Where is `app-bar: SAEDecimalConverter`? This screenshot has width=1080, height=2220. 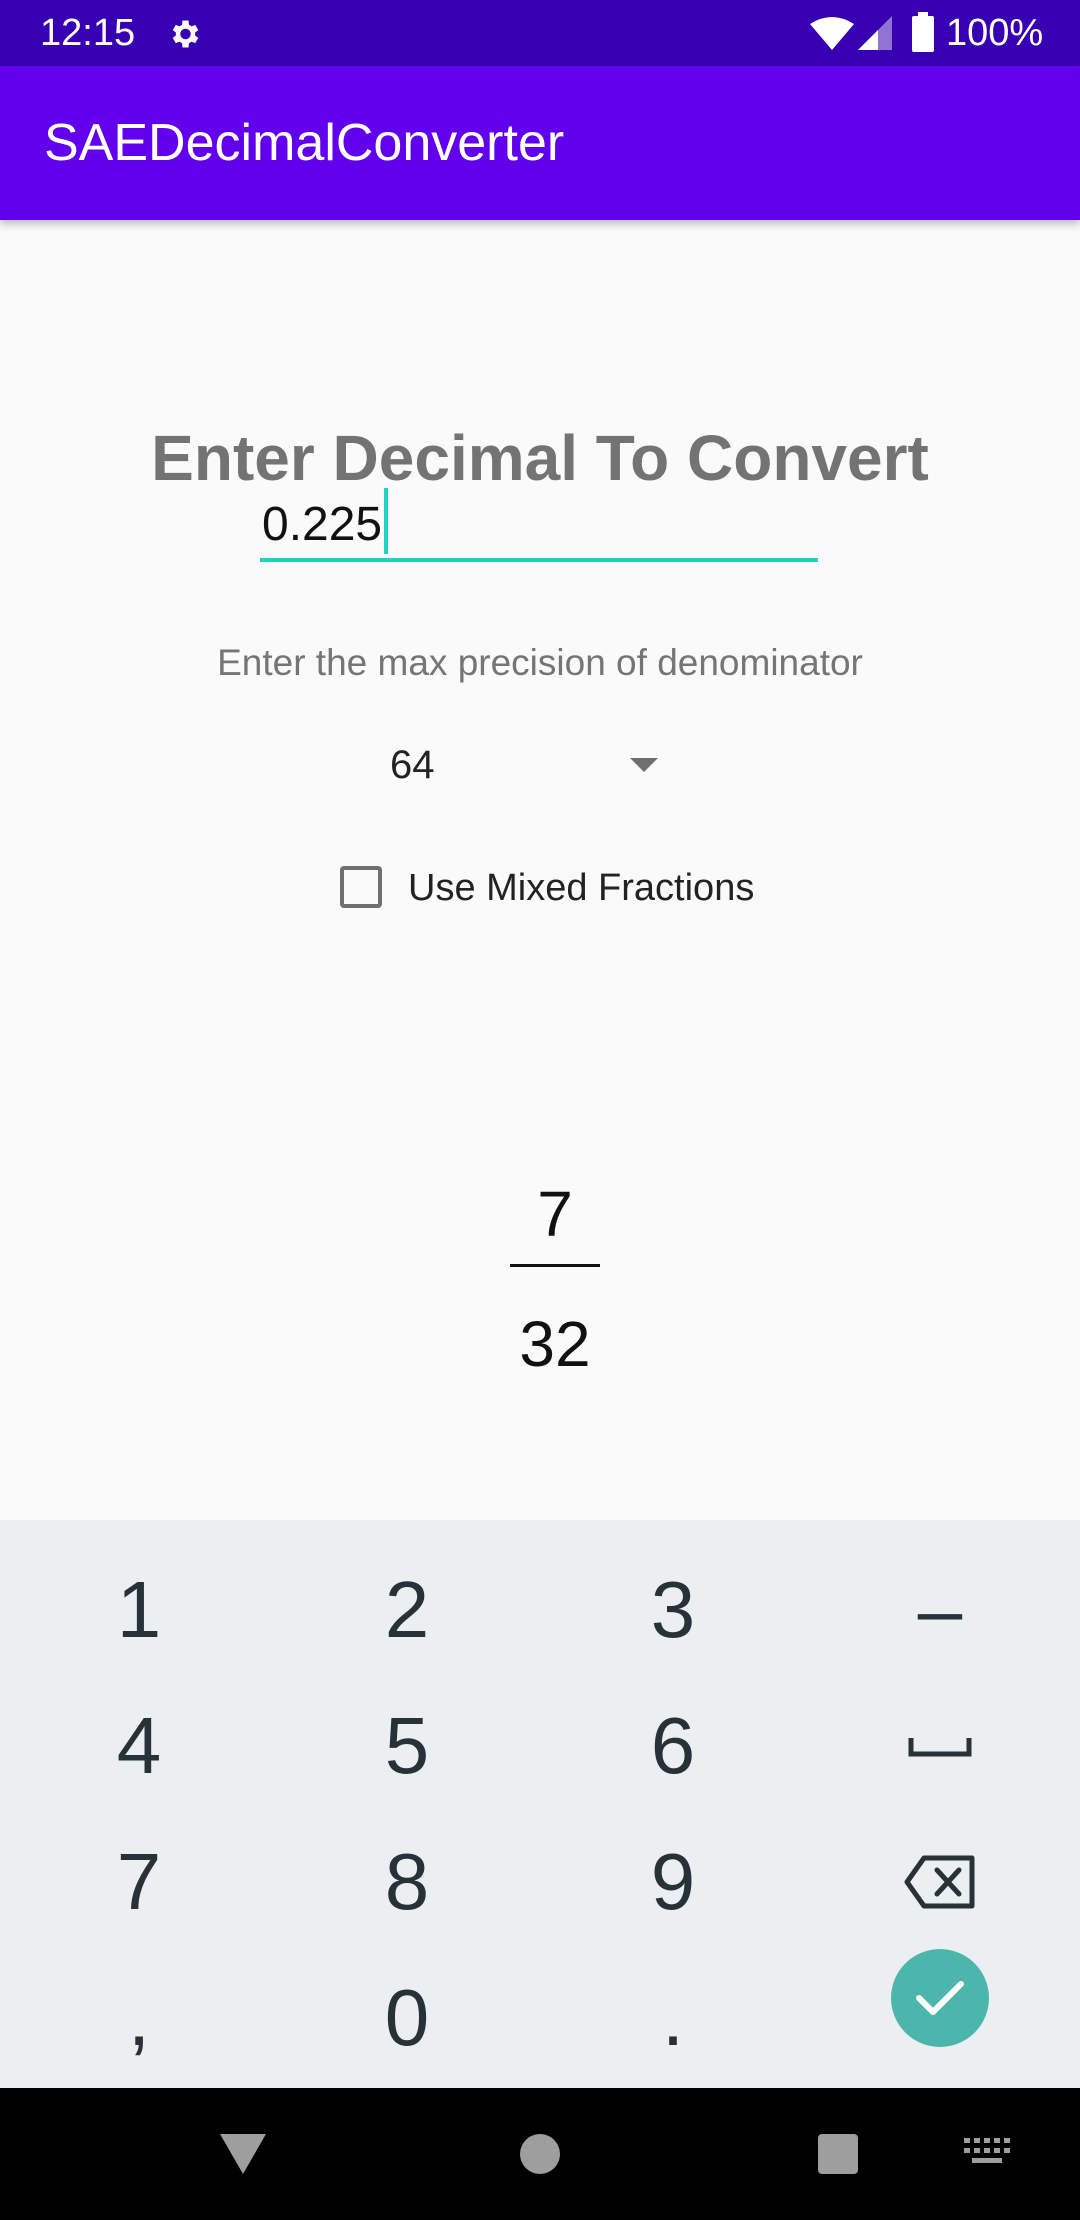
app-bar: SAEDecimalConverter is located at coordinates (540, 143).